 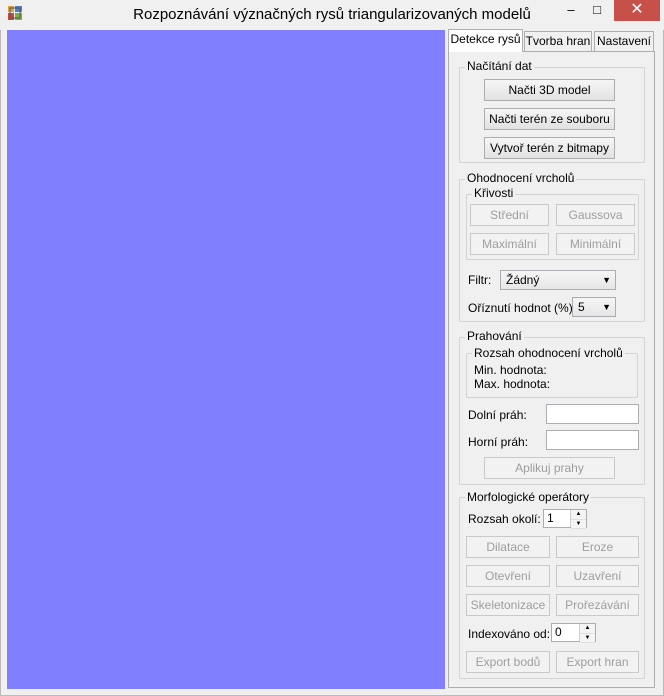 I want to click on dilation-button: Dilatace, so click(x=508, y=547).